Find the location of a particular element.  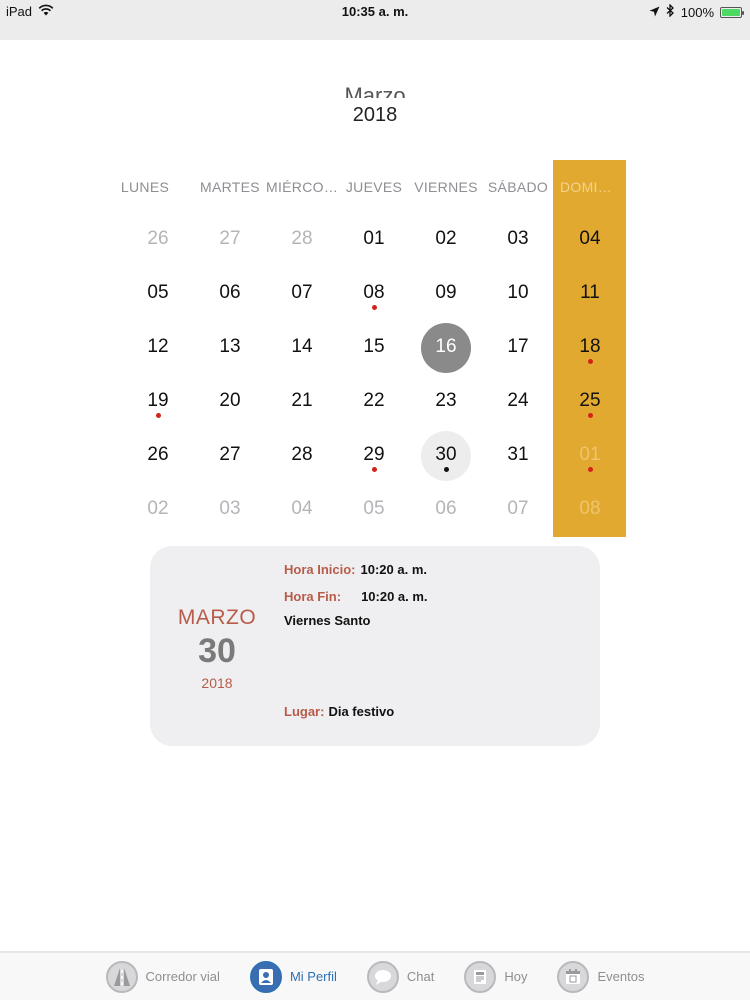

calendar-day-number: 04 is located at coordinates (302, 508).